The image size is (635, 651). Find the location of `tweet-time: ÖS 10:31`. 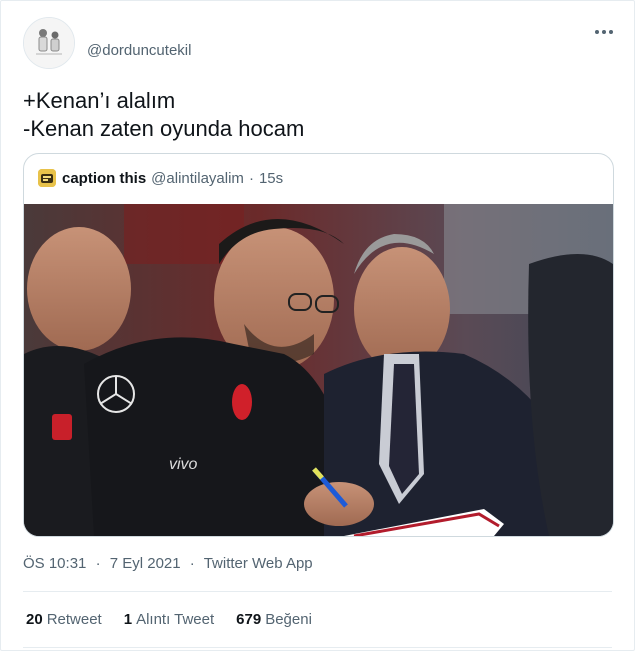

tweet-time: ÖS 10:31 is located at coordinates (54, 563).